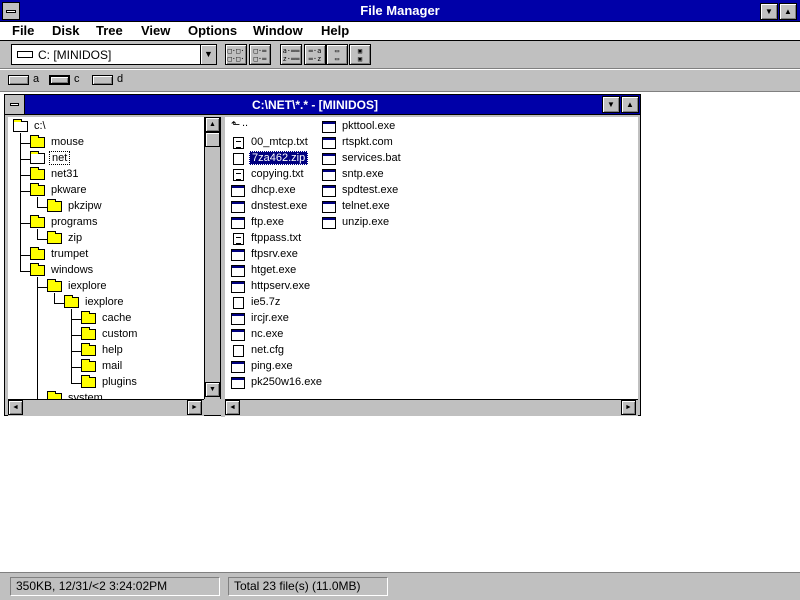 This screenshot has width=800, height=600. What do you see at coordinates (315, 54) in the screenshot?
I see `sort-by-type-button: ═·a ═·z` at bounding box center [315, 54].